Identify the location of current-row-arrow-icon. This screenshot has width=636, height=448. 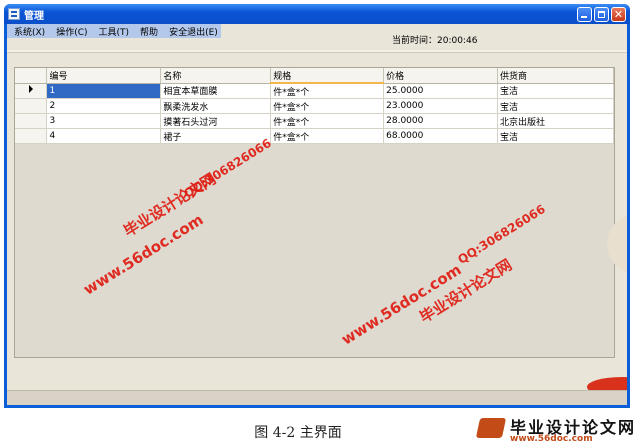
(30, 89).